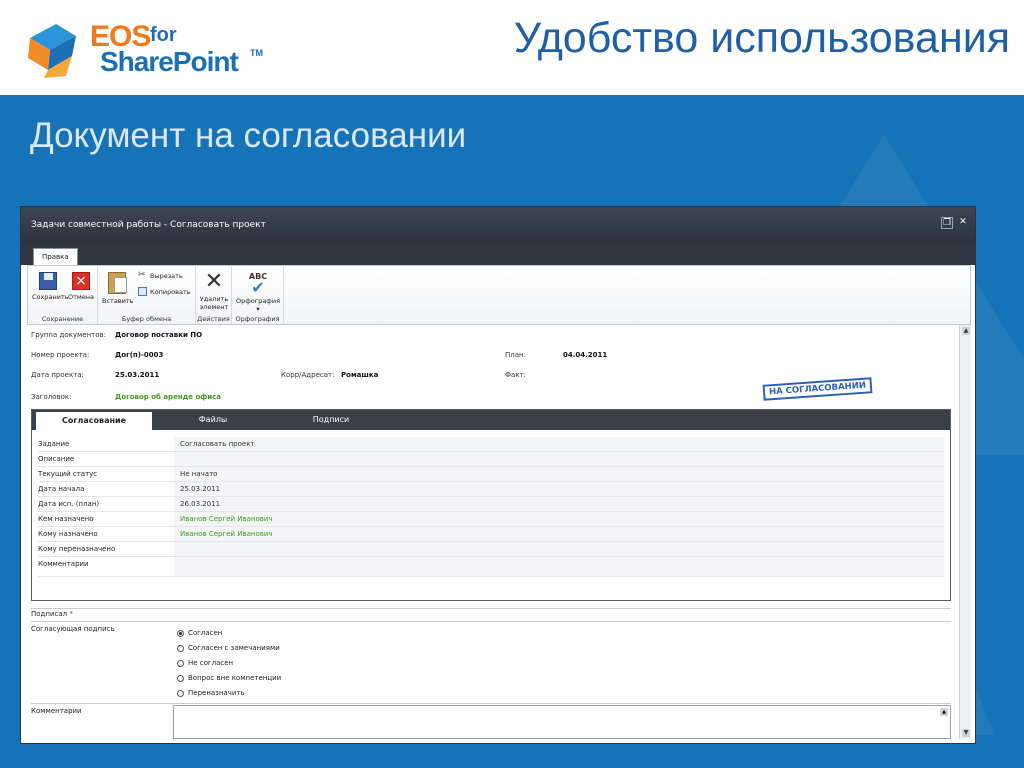  I want to click on paste-button: Вставить, so click(118, 288).